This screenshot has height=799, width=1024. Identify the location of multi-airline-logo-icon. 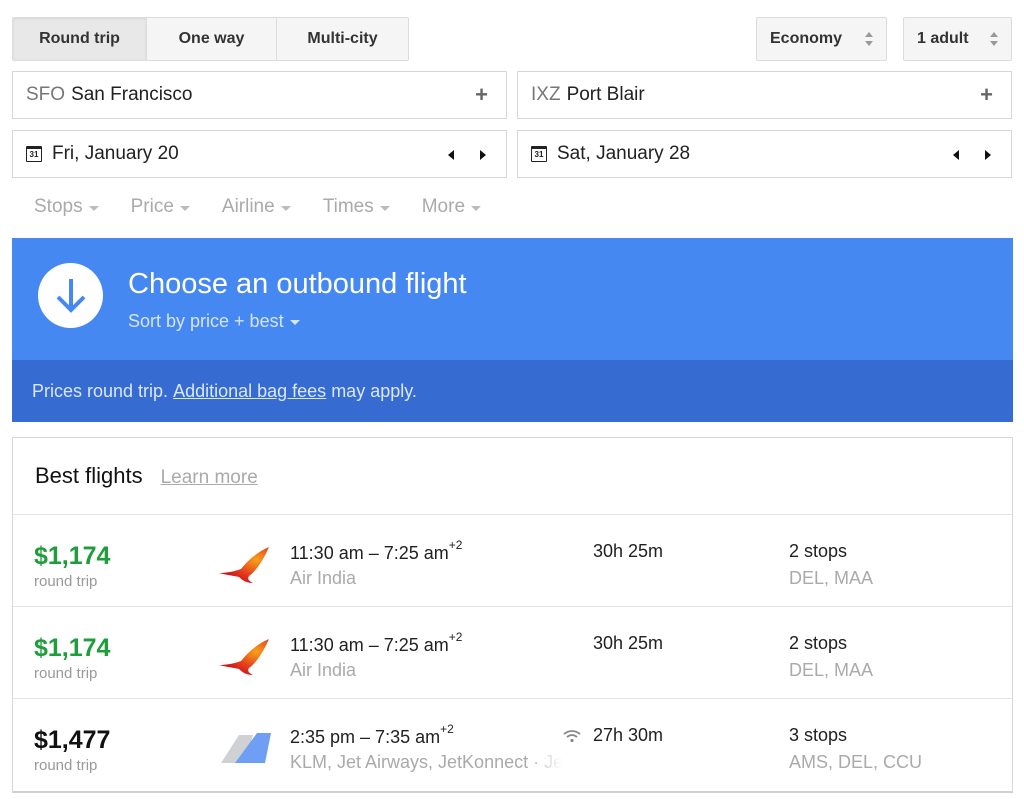
(246, 748).